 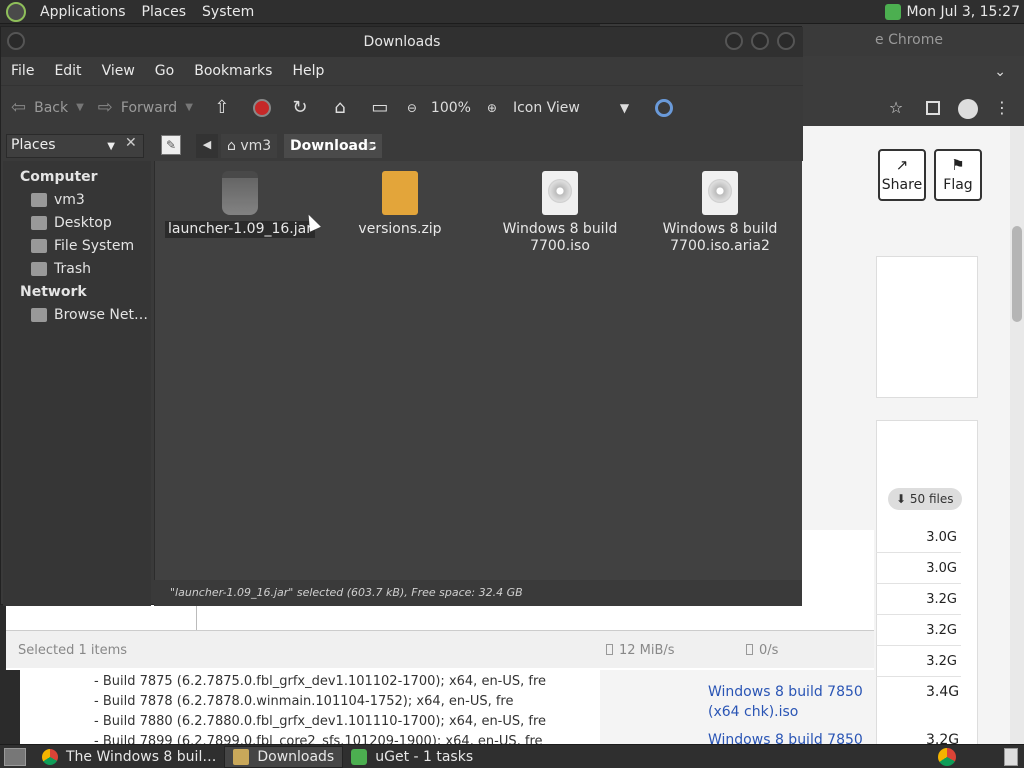 What do you see at coordinates (207, 146) in the screenshot?
I see `path-scroll-left-icon: ◀` at bounding box center [207, 146].